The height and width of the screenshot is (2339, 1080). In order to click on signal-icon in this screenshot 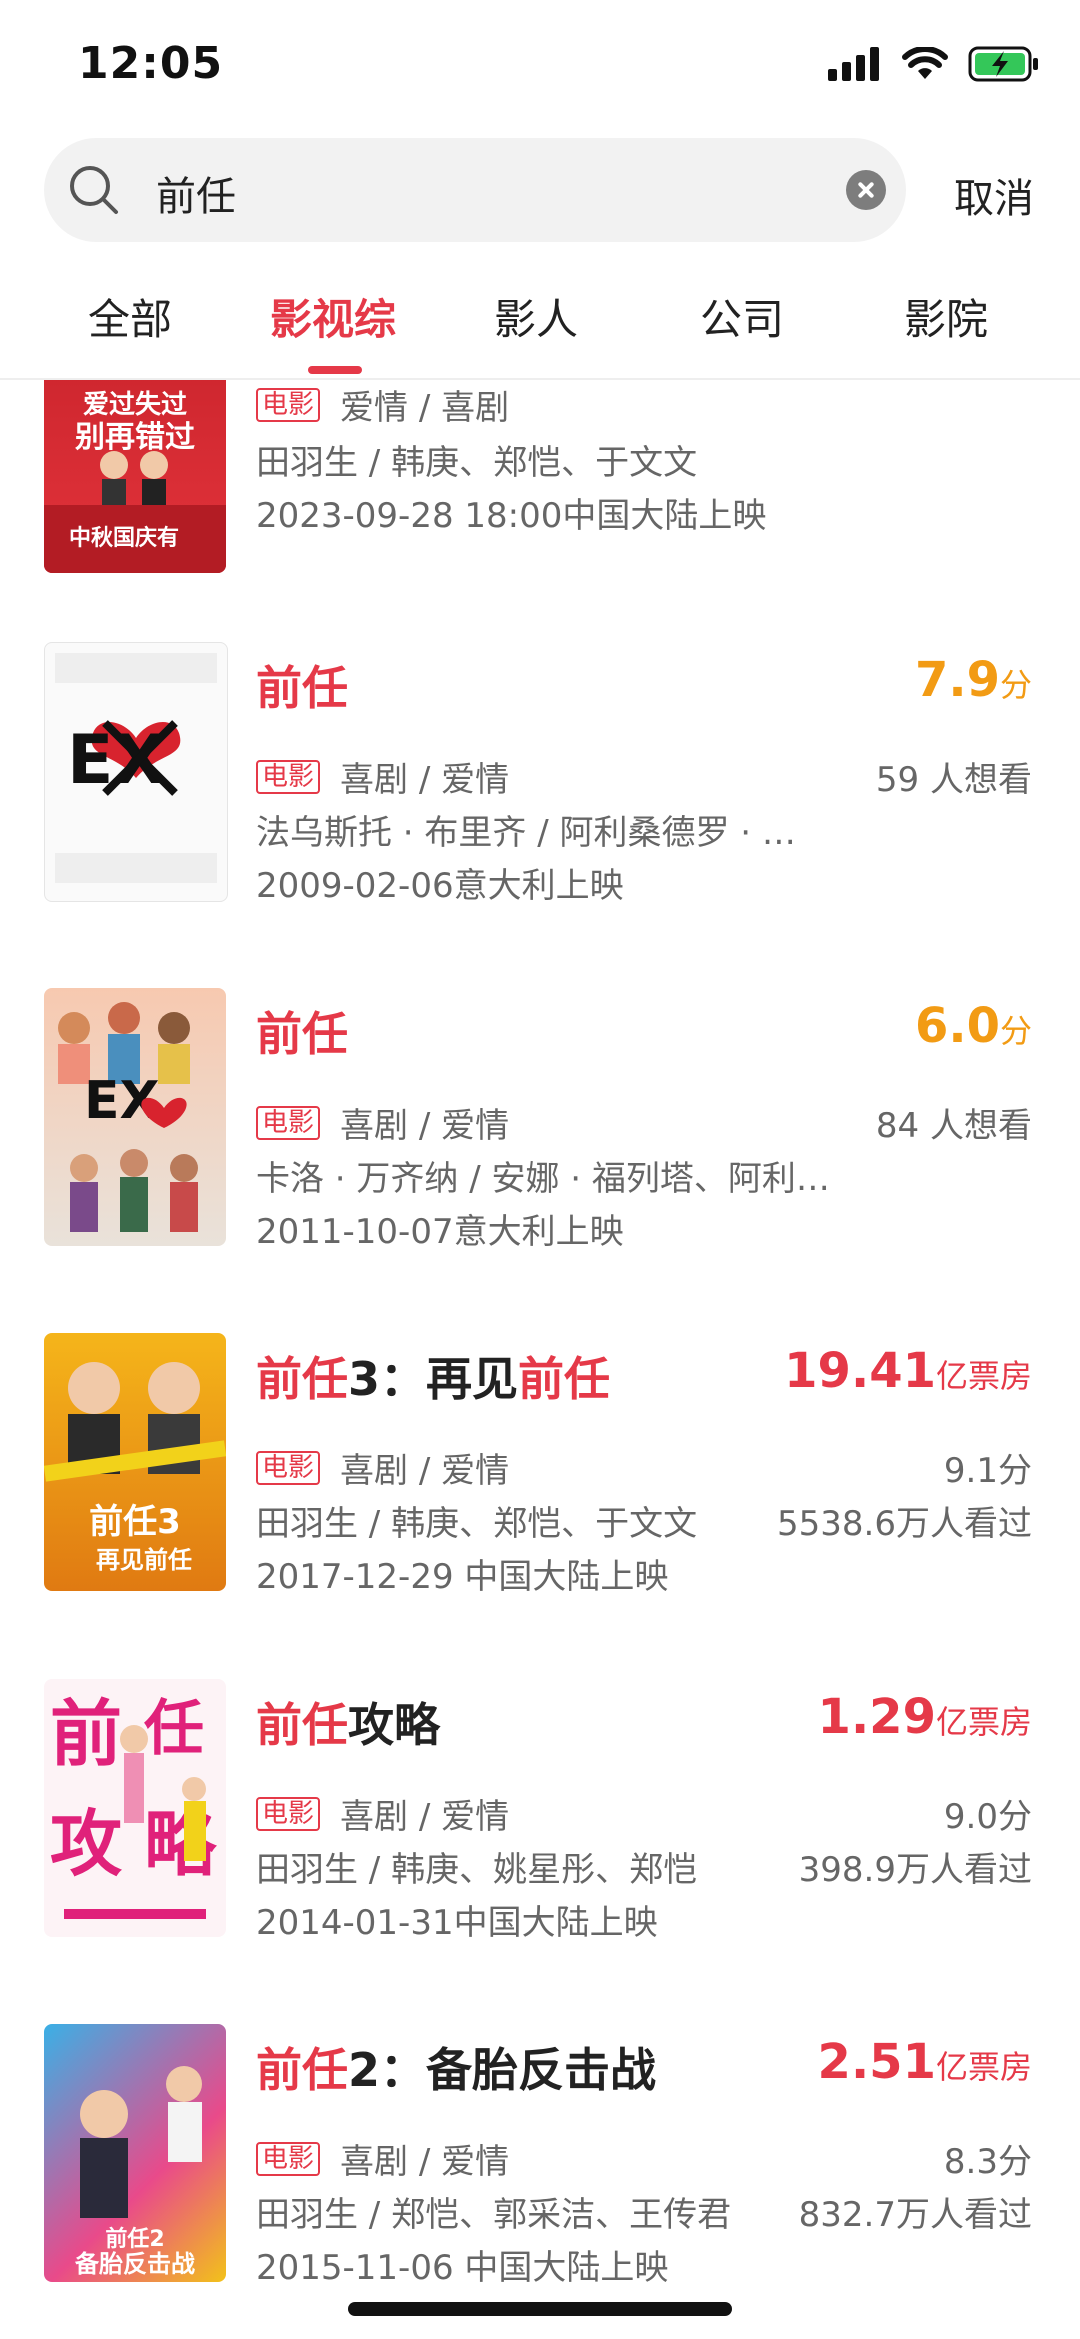, I will do `click(853, 64)`.